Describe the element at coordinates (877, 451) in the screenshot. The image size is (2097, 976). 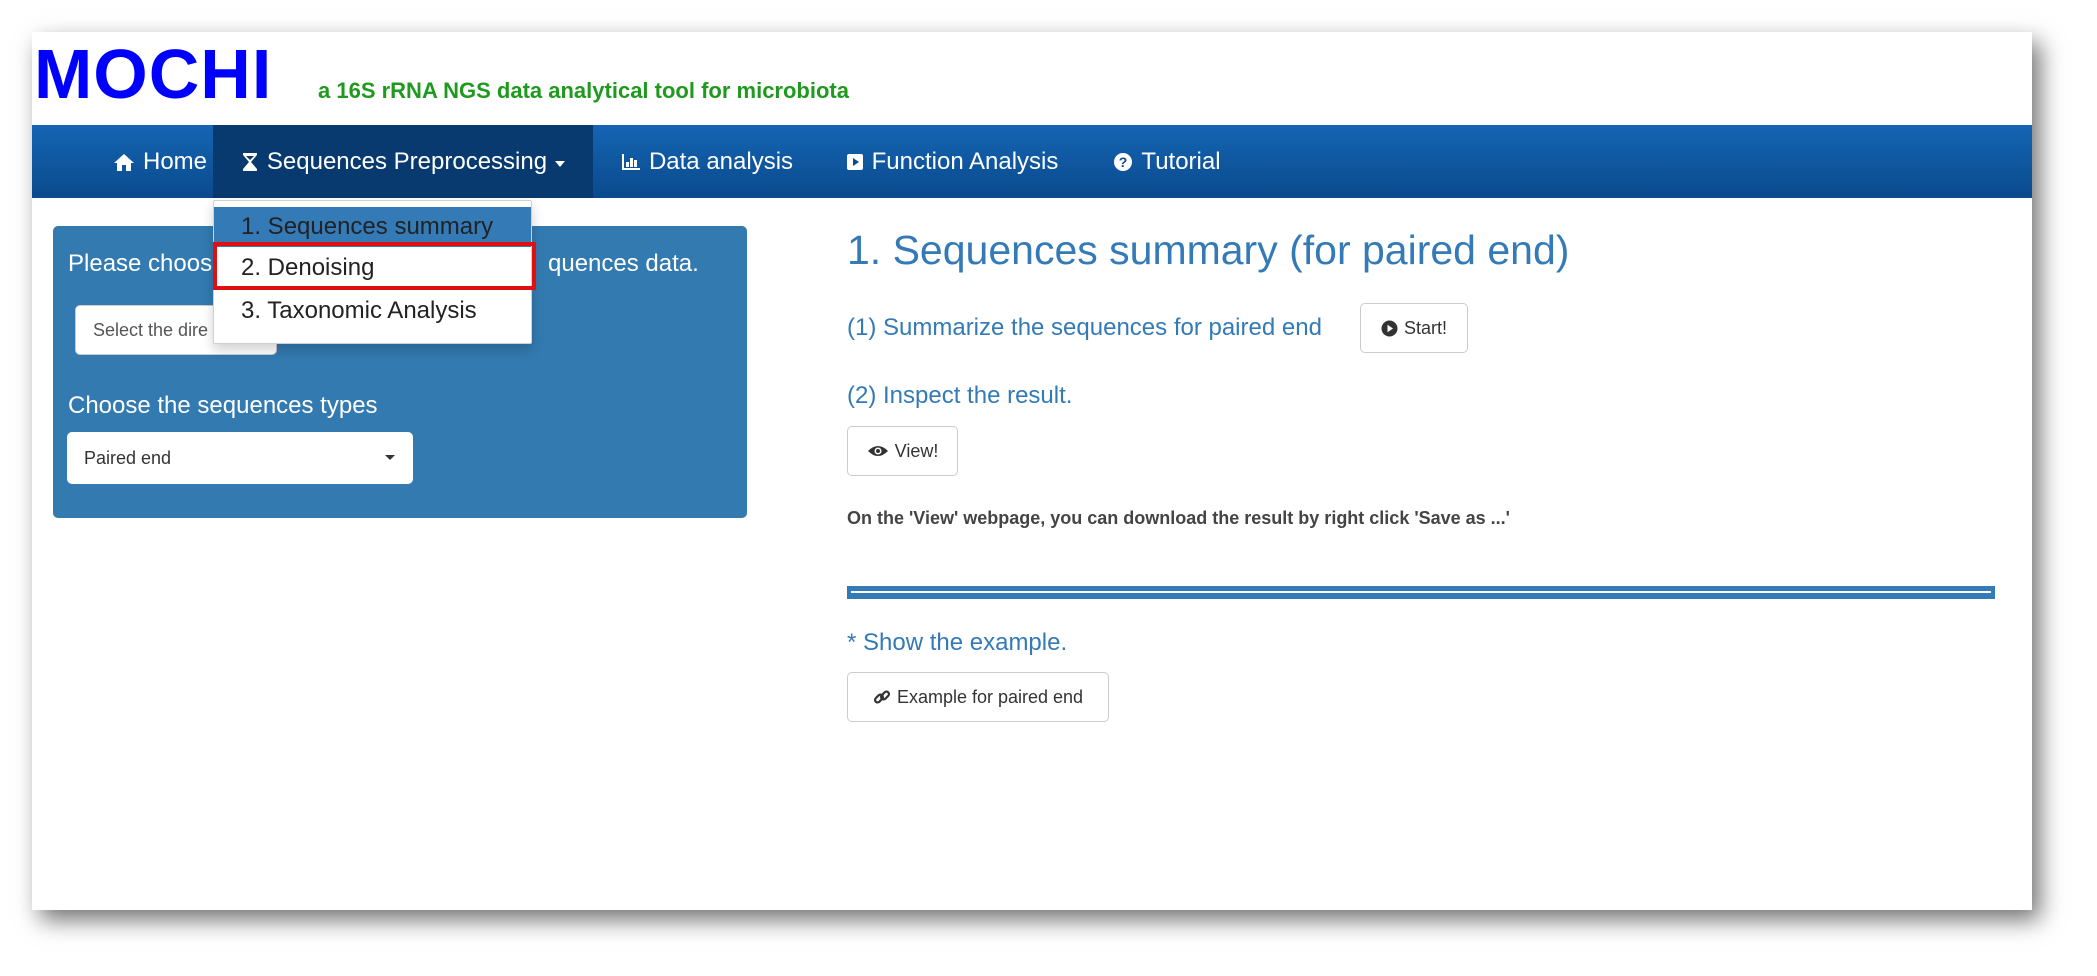
I see `eye-icon` at that location.